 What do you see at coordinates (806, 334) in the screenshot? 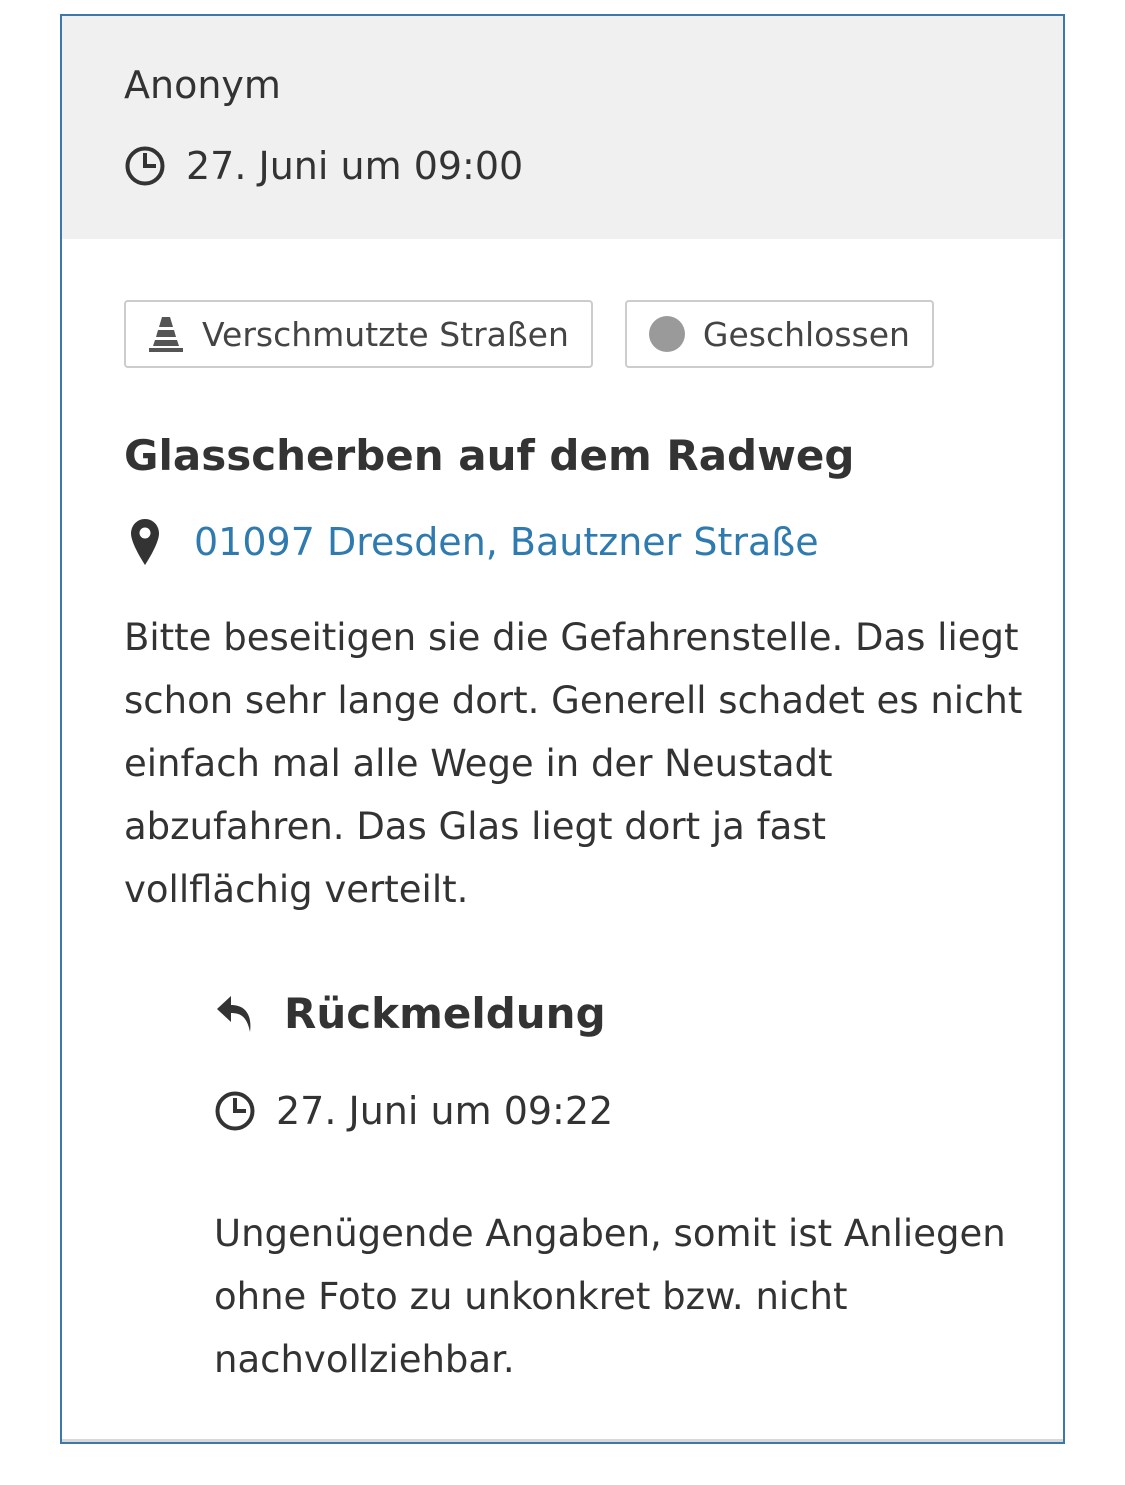
I see `status-tag-label: Geschlossen` at bounding box center [806, 334].